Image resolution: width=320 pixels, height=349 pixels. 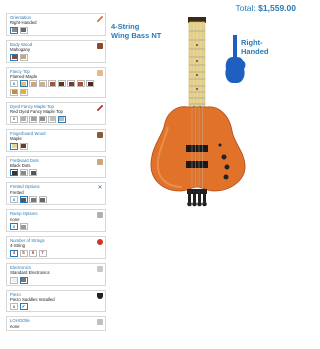 I want to click on piezo-icon, so click(x=100, y=295).